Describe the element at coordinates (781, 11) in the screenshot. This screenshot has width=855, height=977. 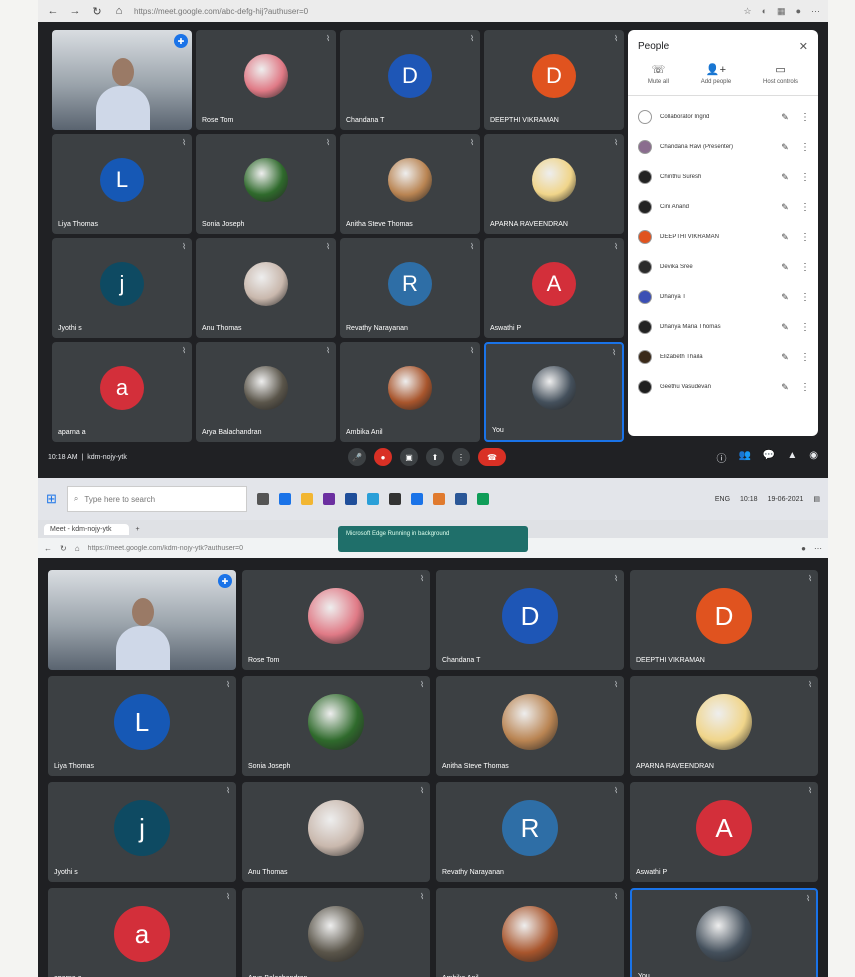
I see `extension-icon: ▦` at that location.